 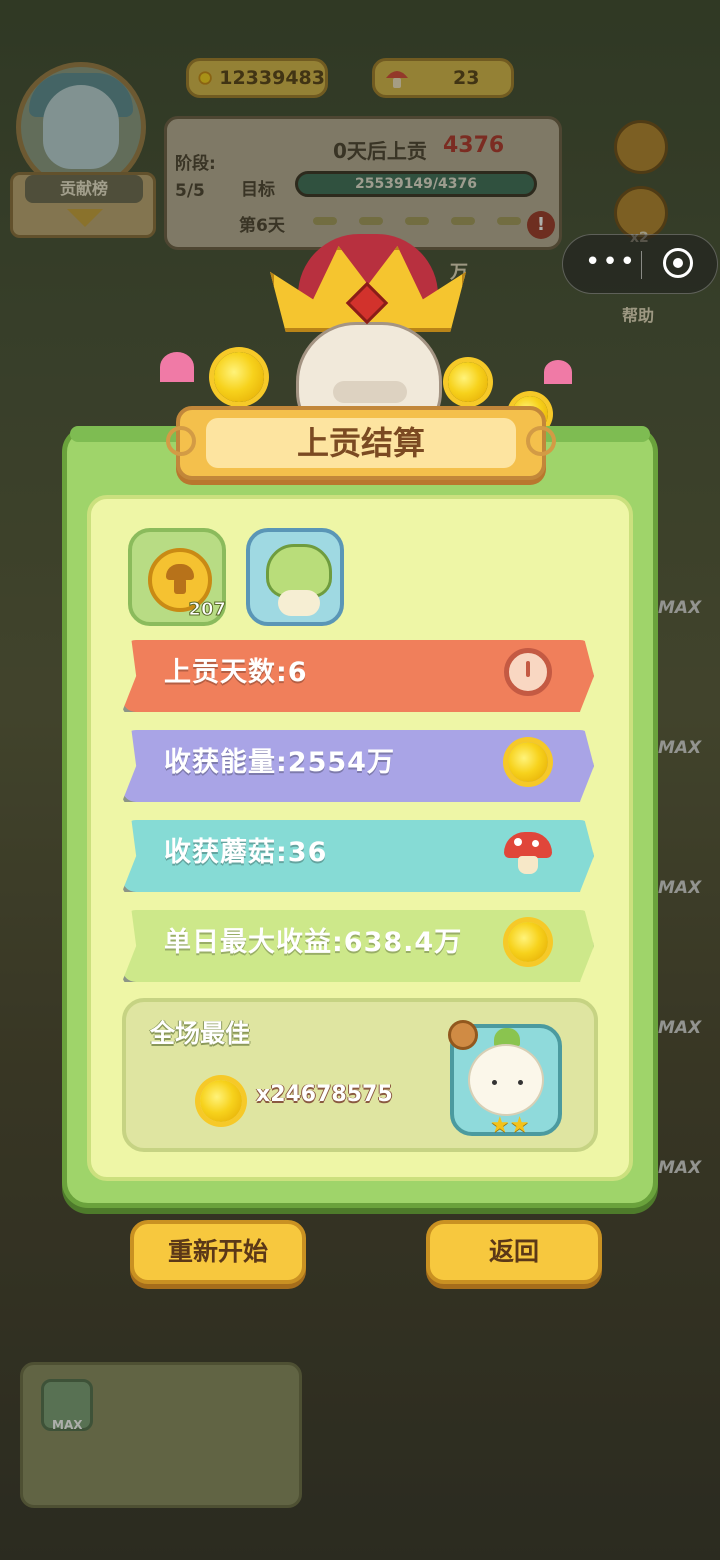 I want to click on dialog-title-banner: 上贡结算, so click(x=361, y=443).